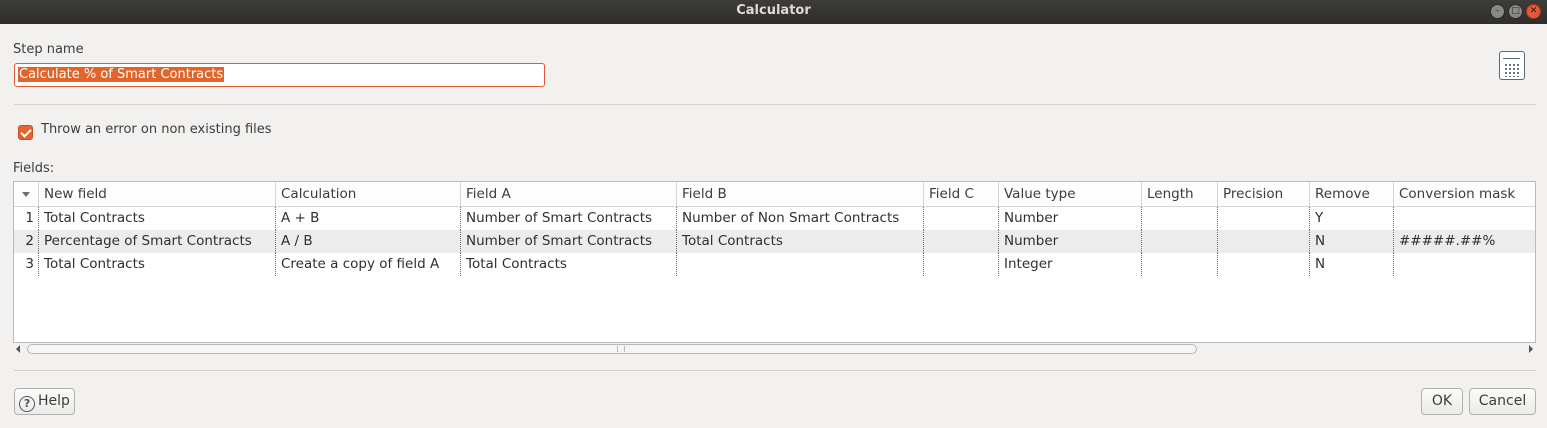 The width and height of the screenshot is (1547, 428). I want to click on scroll-left-icon, so click(18, 349).